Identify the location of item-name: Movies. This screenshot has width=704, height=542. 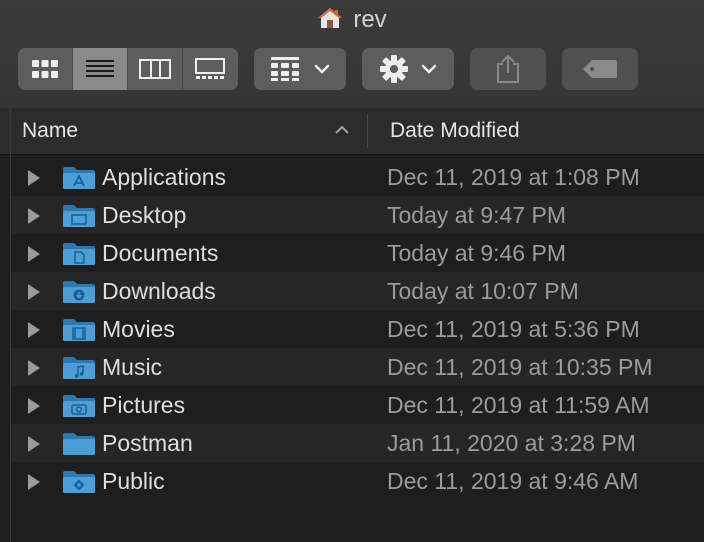
(138, 329).